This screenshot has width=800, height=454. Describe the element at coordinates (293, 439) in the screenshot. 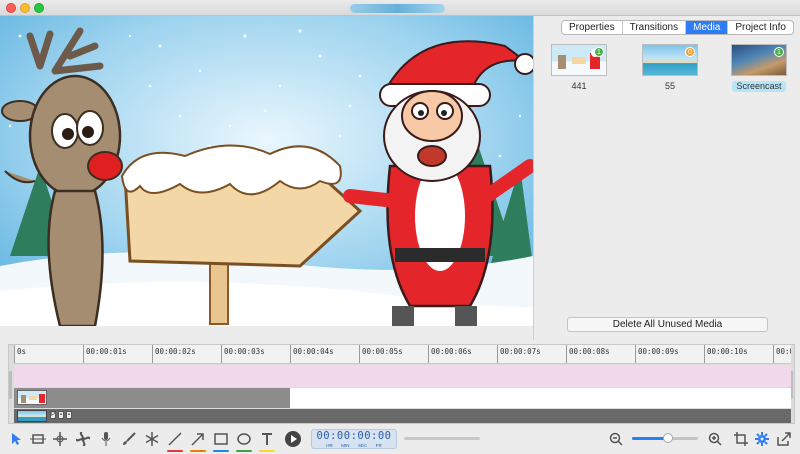

I see `play-button` at that location.